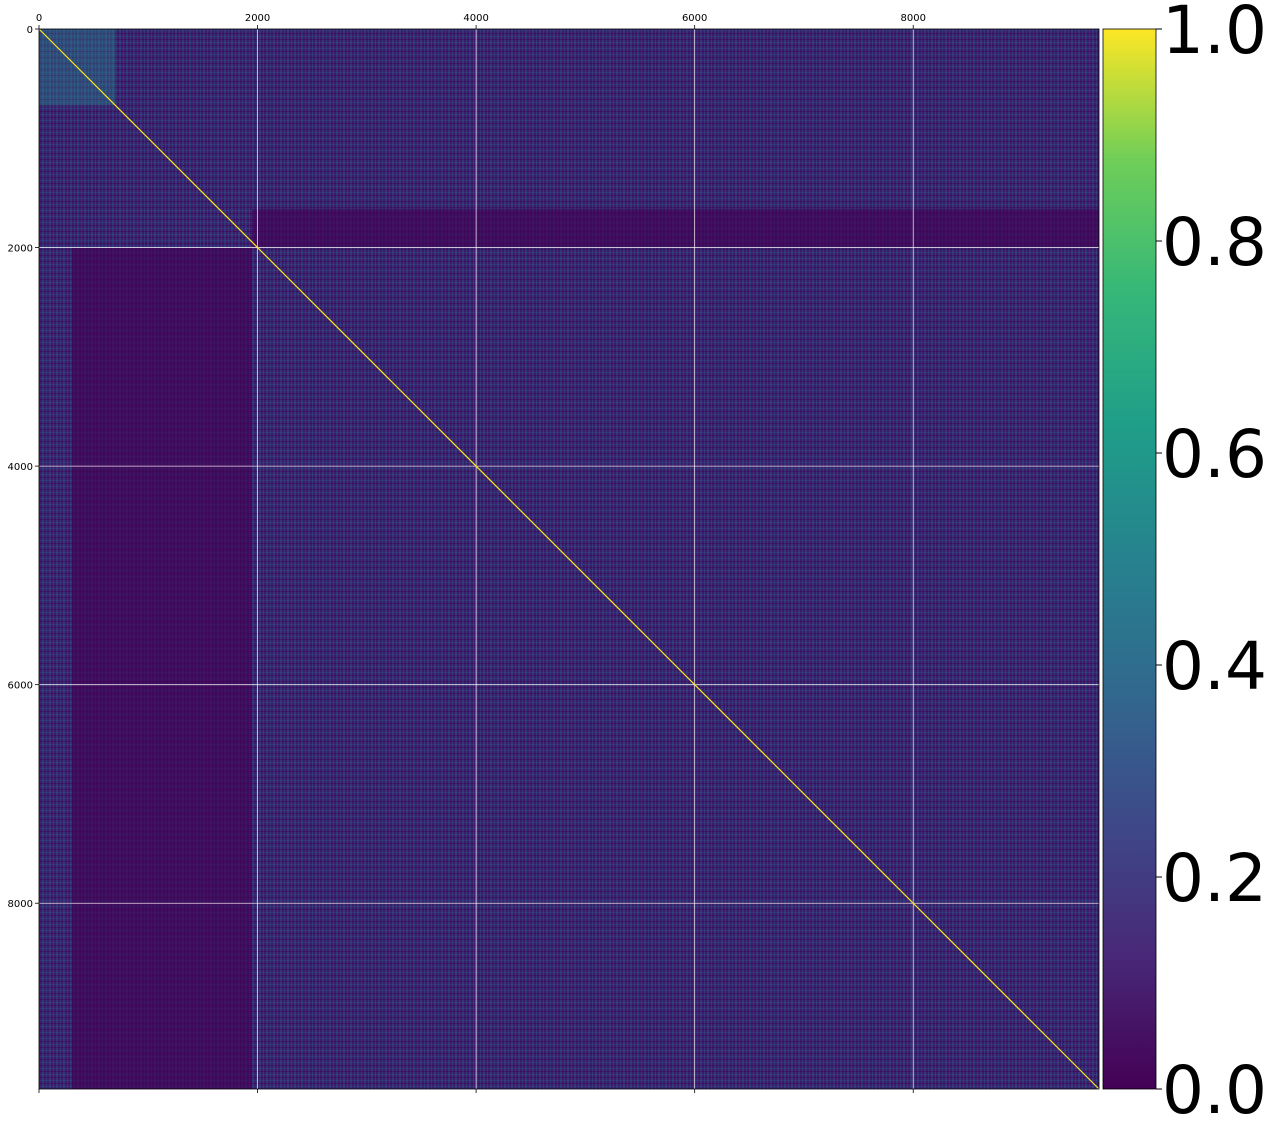 Image resolution: width=1265 pixels, height=1132 pixels. I want to click on y-tick-label-4: 8000, so click(20, 904).